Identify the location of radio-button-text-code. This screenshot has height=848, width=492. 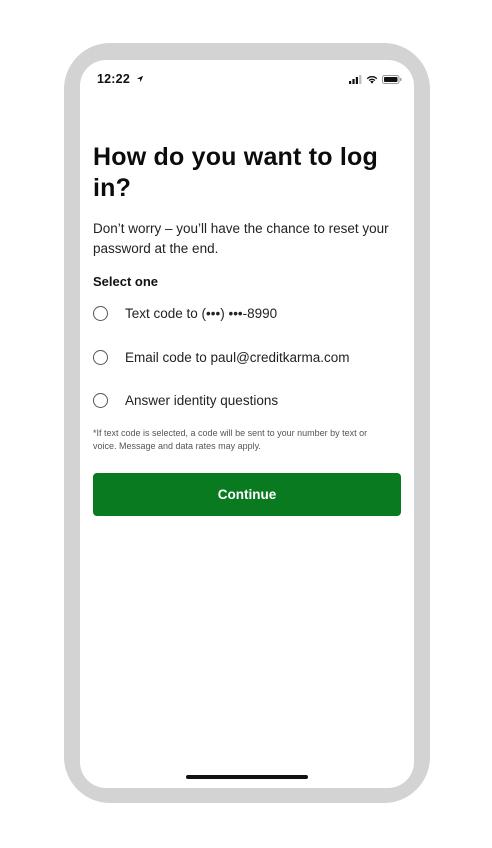
(100, 313).